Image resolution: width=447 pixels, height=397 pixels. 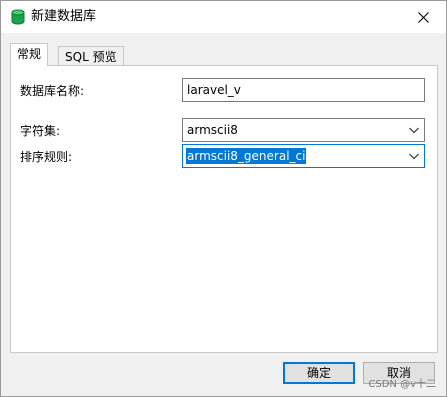 I want to click on collation-label: 排序规则:, so click(x=46, y=157).